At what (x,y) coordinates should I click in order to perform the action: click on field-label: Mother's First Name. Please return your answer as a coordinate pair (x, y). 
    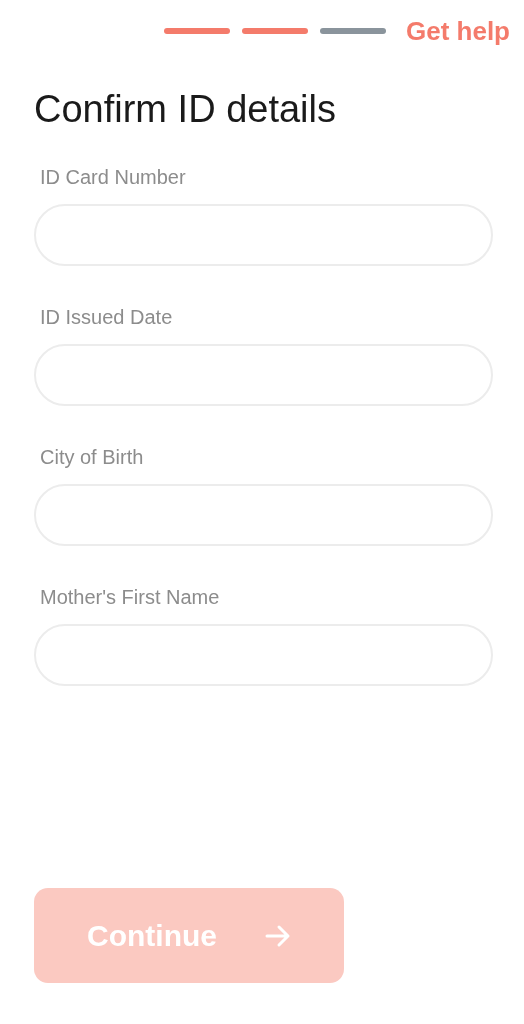
    Looking at the image, I should click on (130, 597).